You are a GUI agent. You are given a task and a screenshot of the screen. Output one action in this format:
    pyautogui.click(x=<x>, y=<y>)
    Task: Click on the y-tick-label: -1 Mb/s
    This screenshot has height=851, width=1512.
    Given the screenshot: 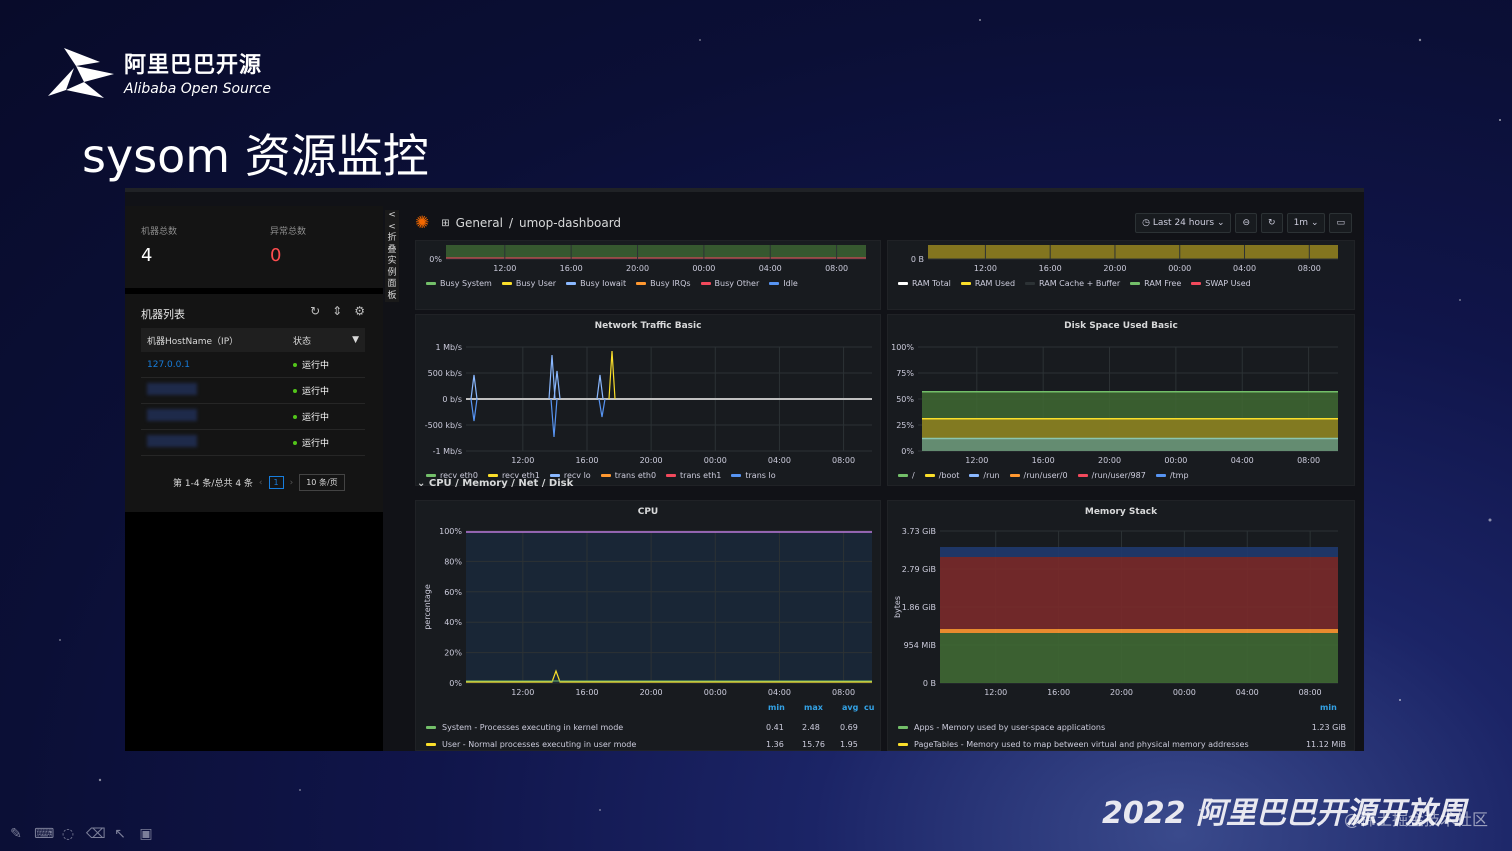 What is the action you would take?
    pyautogui.click(x=447, y=451)
    